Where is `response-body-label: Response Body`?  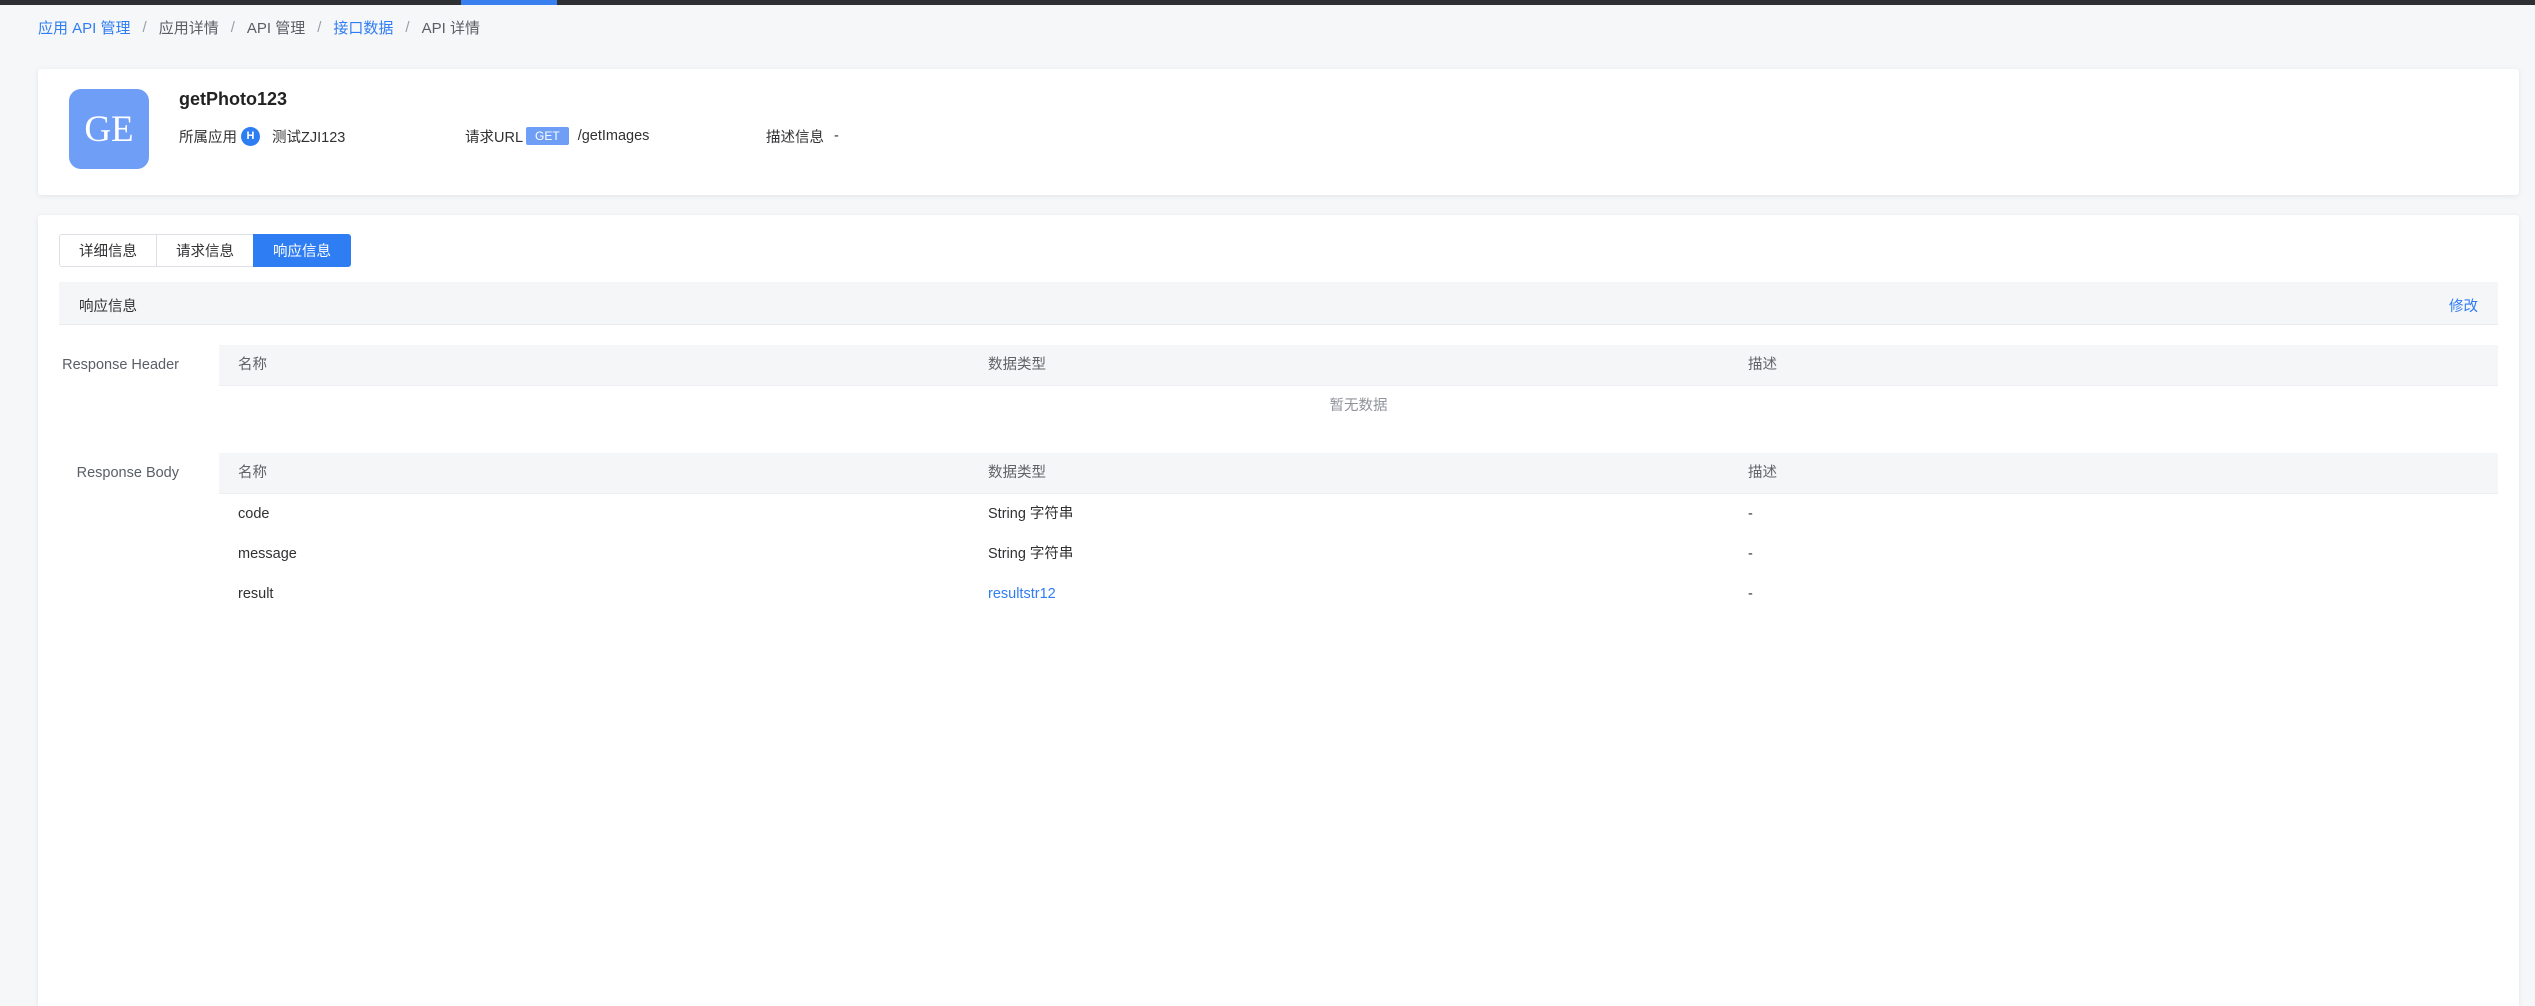
response-body-label: Response Body is located at coordinates (127, 473).